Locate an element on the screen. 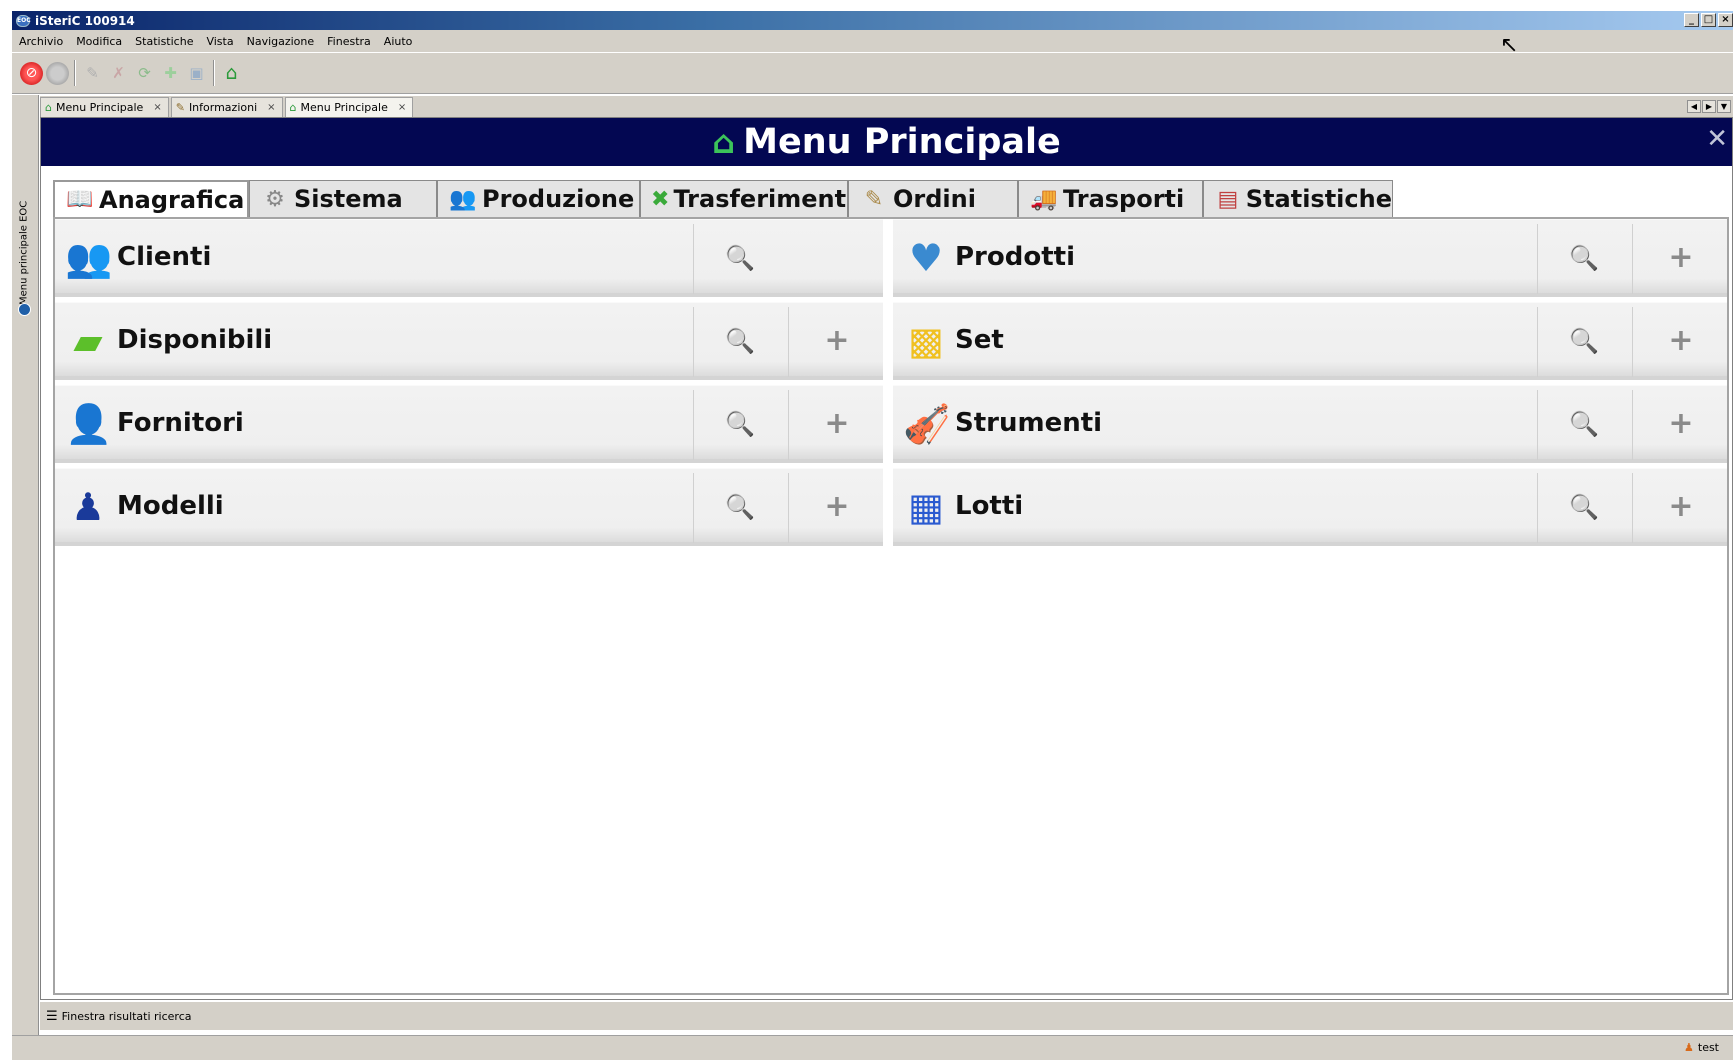  page-header: ⌂ Menu Principale ✕ is located at coordinates (886, 142).